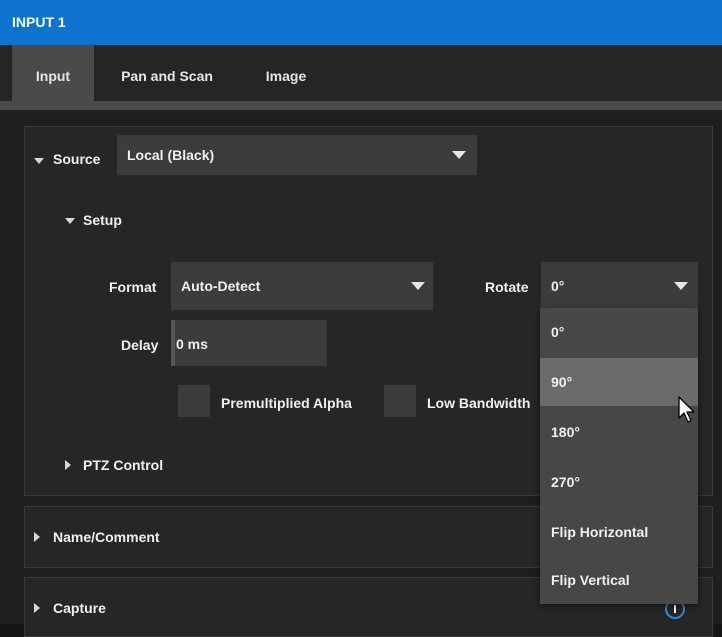  I want to click on title-bar: INPUT 1, so click(361, 22).